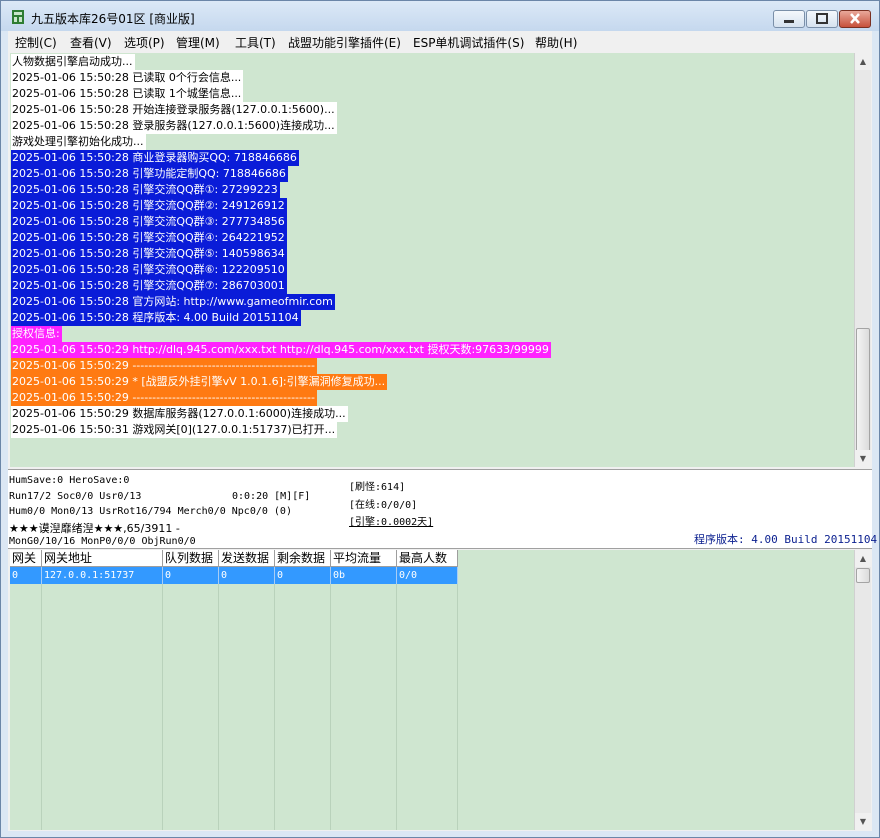  I want to click on status-run: Run17/2 Soc0/0 Usr0/13, so click(75, 496).